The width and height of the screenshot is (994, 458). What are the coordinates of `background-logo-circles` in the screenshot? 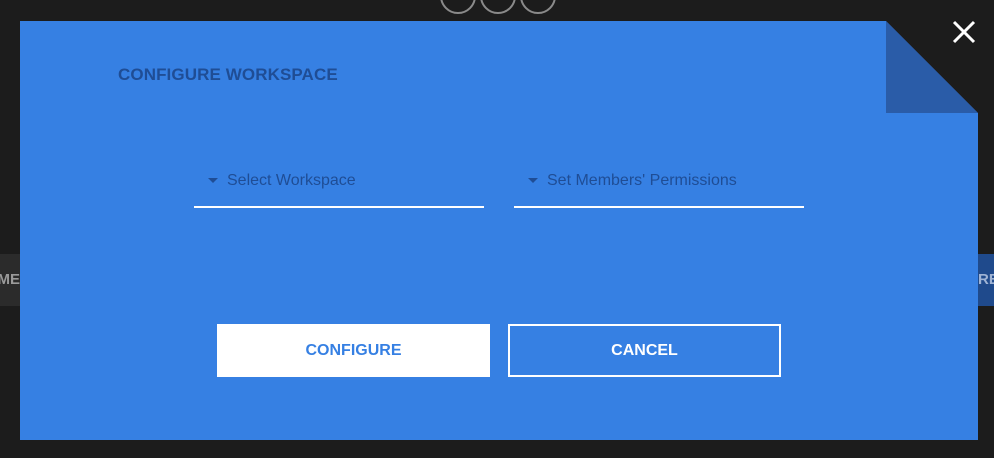 It's located at (499, 7).